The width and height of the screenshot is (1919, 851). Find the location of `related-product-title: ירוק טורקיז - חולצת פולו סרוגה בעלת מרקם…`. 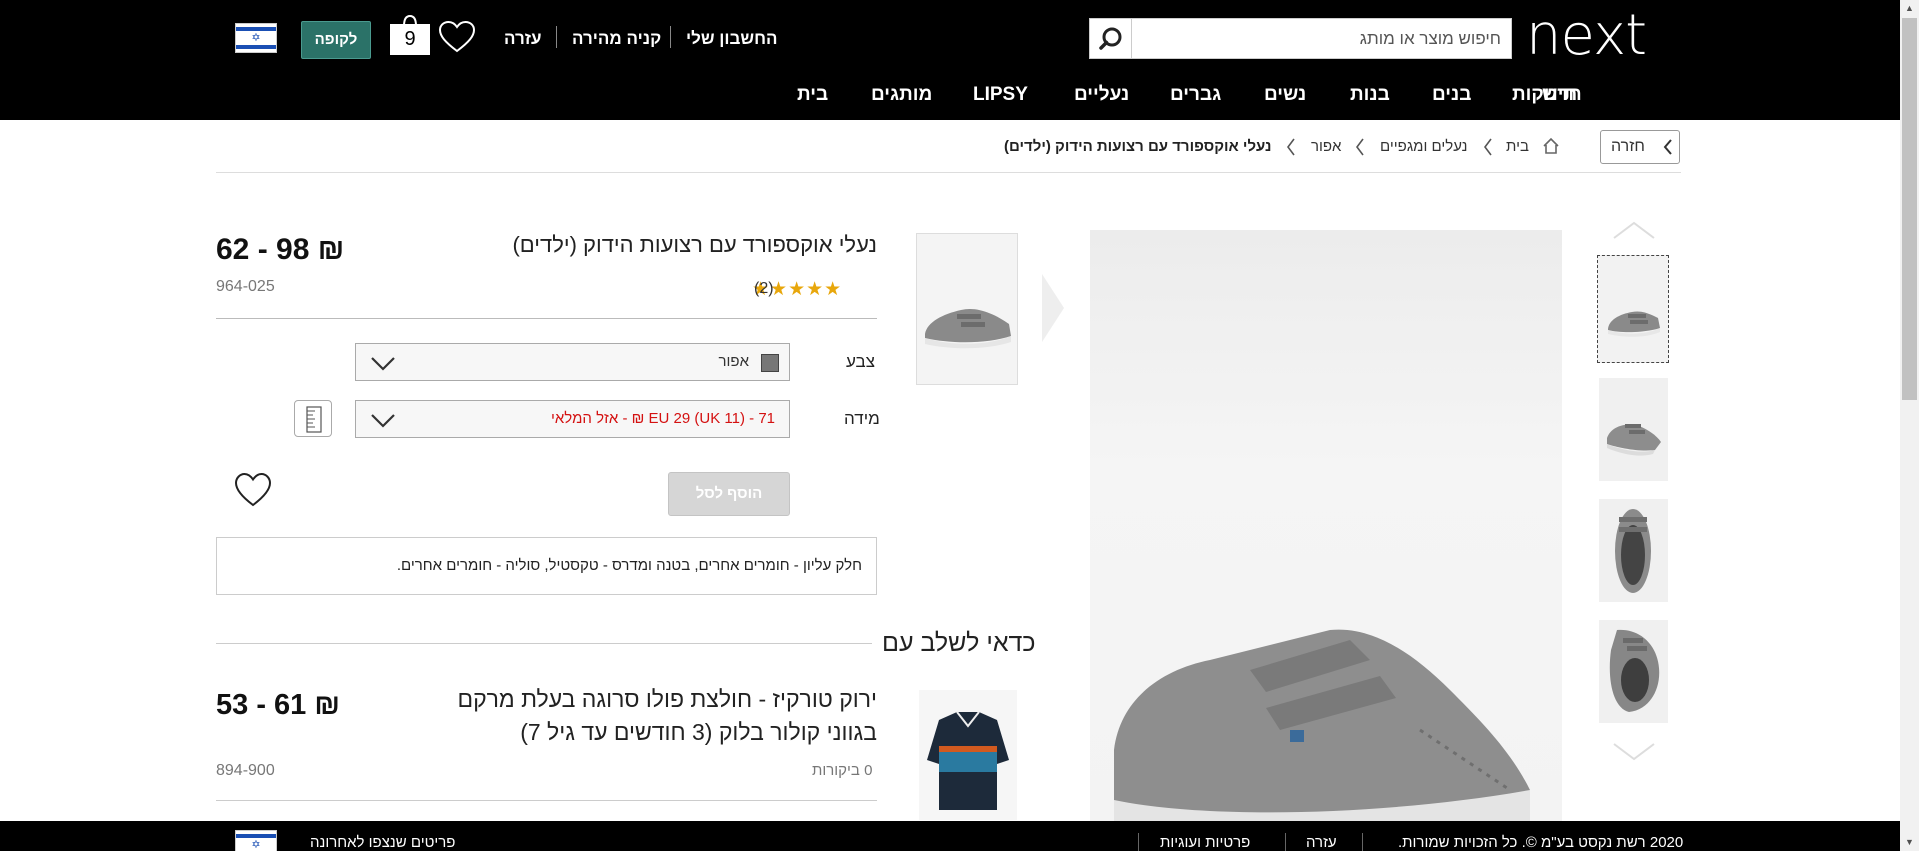

related-product-title: ירוק טורקיז - חולצת פולו סרוגה בעלת מרקם… is located at coordinates (642, 716).